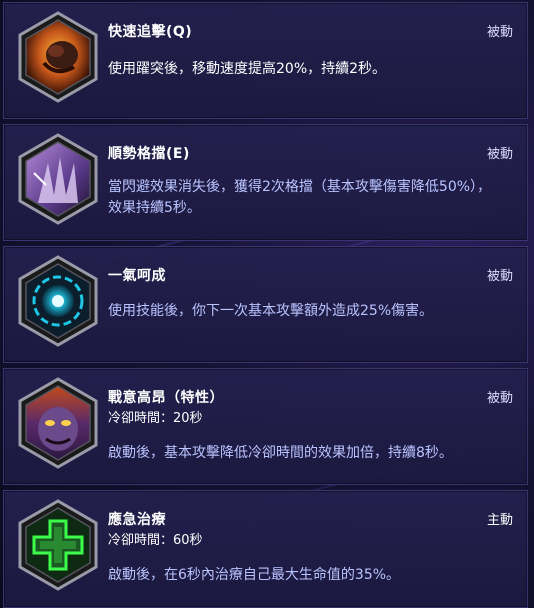 This screenshot has width=534, height=608. What do you see at coordinates (137, 520) in the screenshot?
I see `talent-title: 應急治療` at bounding box center [137, 520].